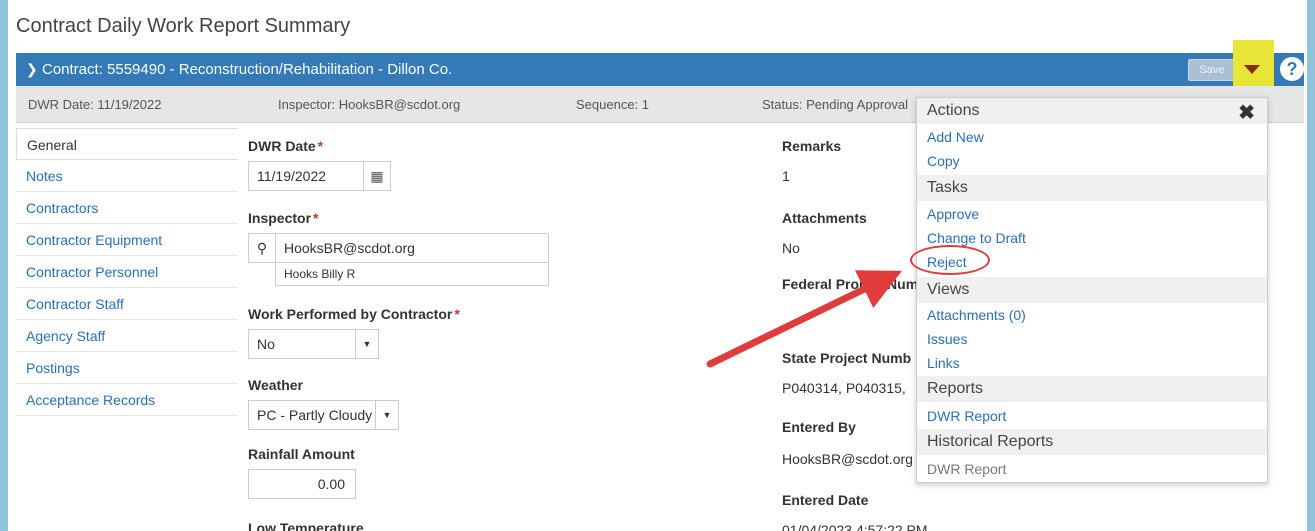 The width and height of the screenshot is (1315, 531). Describe the element at coordinates (127, 144) in the screenshot. I see `sidebar-item-general: General` at that location.